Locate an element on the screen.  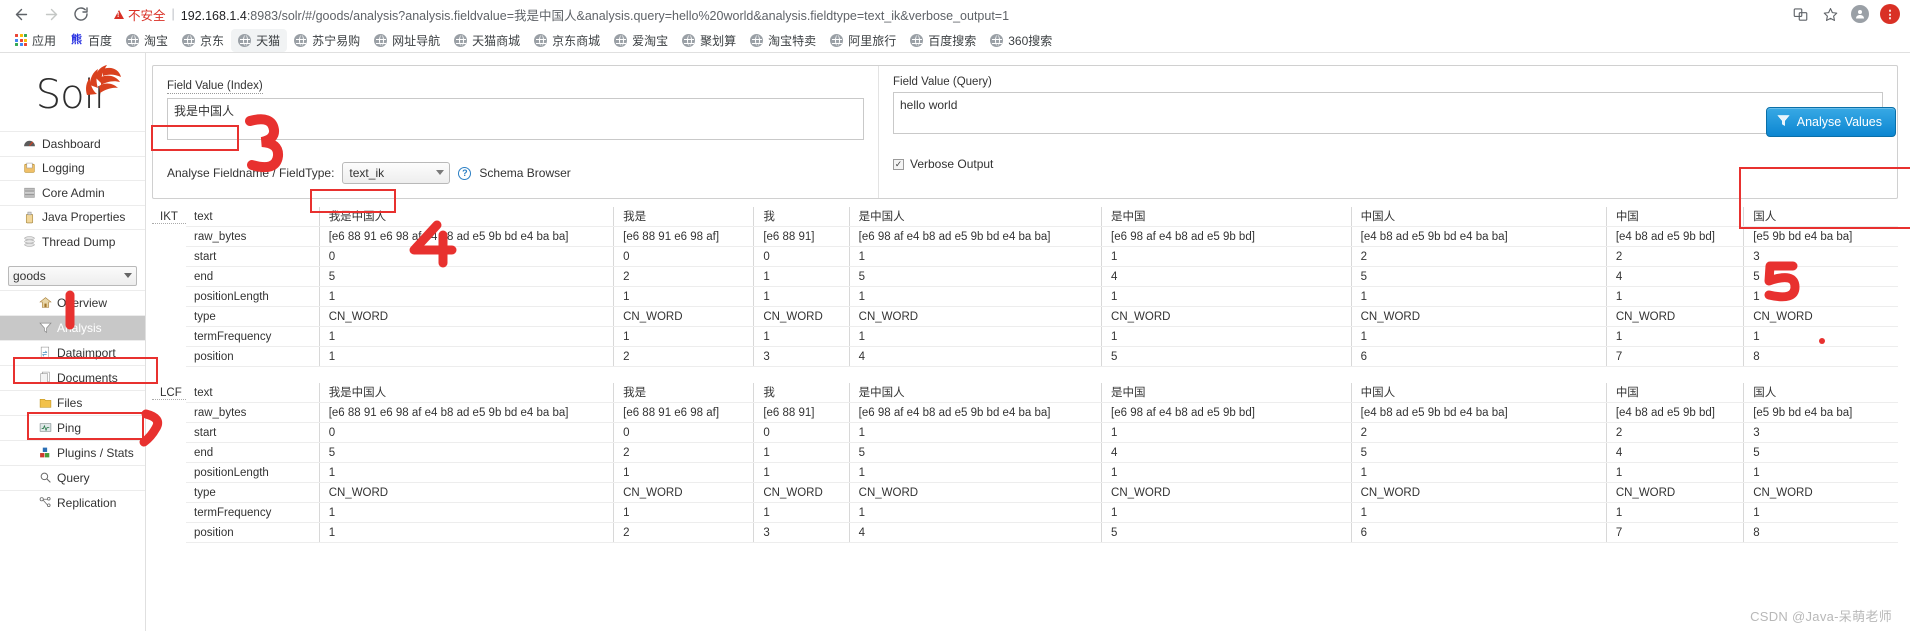
bookmark-6: 苏宁易购 is located at coordinates (327, 40).